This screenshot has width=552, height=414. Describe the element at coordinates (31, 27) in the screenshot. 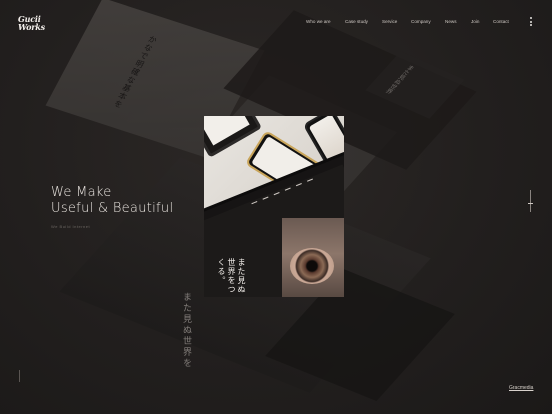

I see `logo-line2: Works` at that location.